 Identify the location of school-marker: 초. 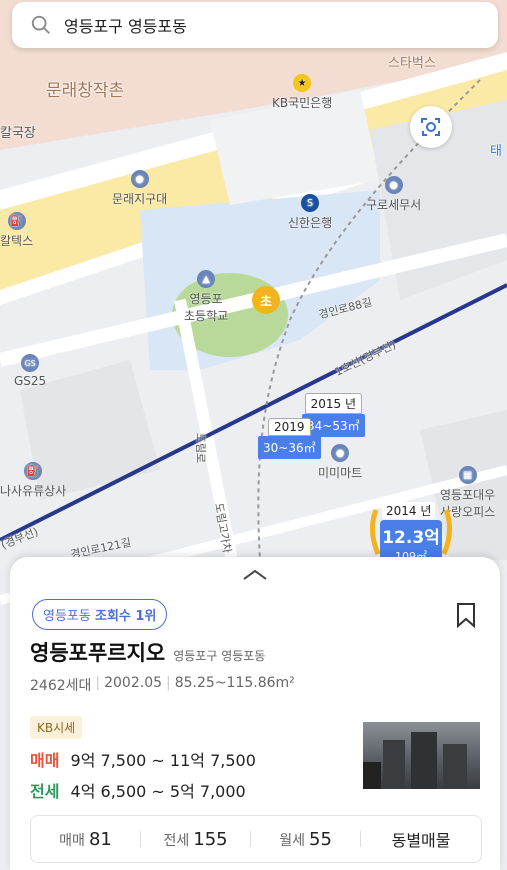
(266, 300).